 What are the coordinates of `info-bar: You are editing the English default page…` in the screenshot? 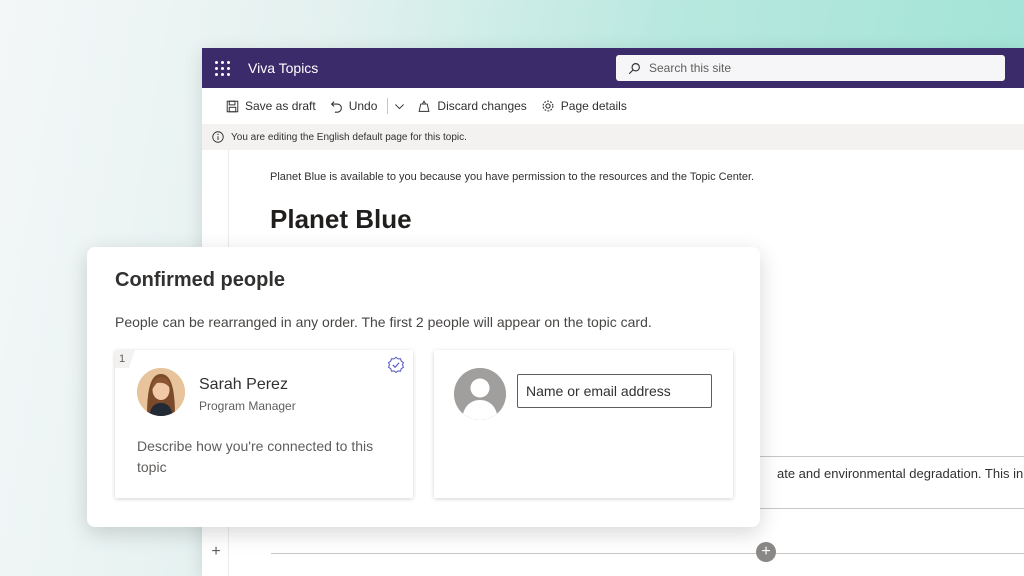 It's located at (613, 137).